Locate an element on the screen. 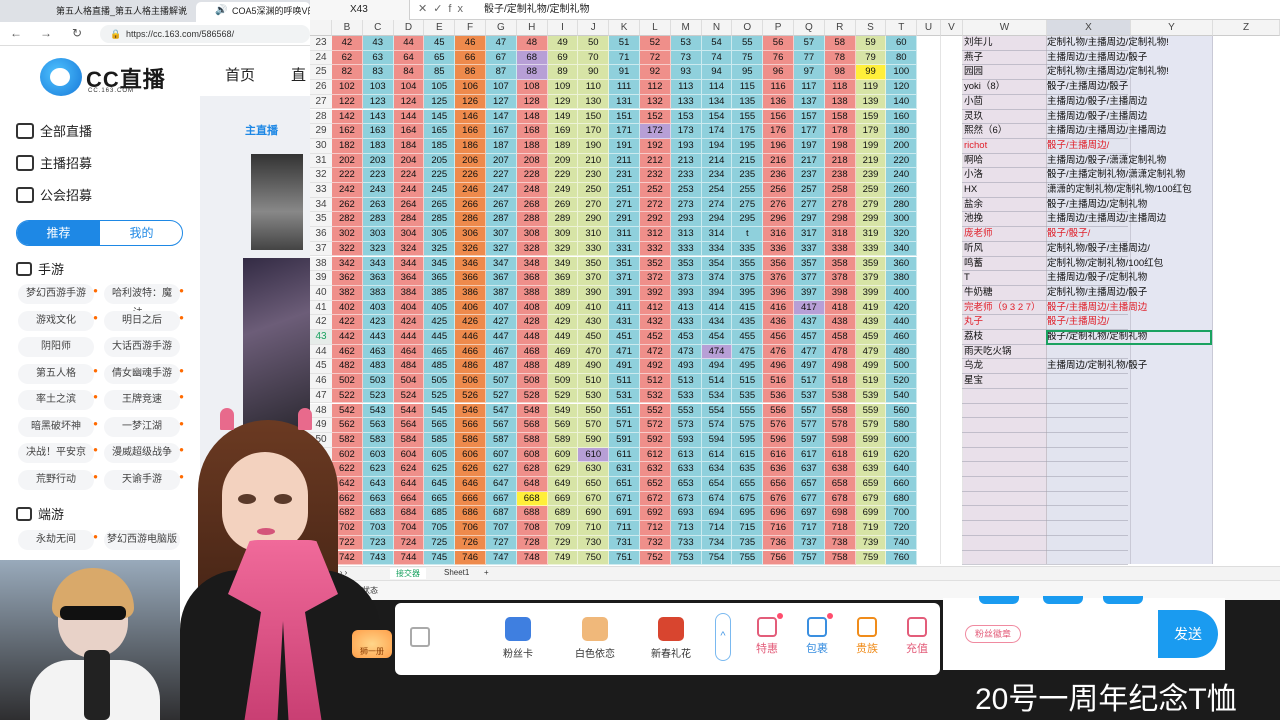 The height and width of the screenshot is (720, 1280). table-cell: 475 is located at coordinates (748, 352).